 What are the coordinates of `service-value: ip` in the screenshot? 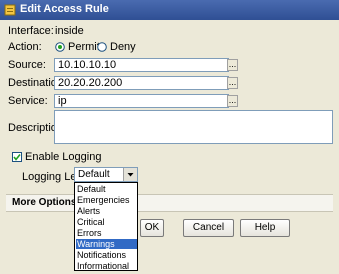 It's located at (62, 101).